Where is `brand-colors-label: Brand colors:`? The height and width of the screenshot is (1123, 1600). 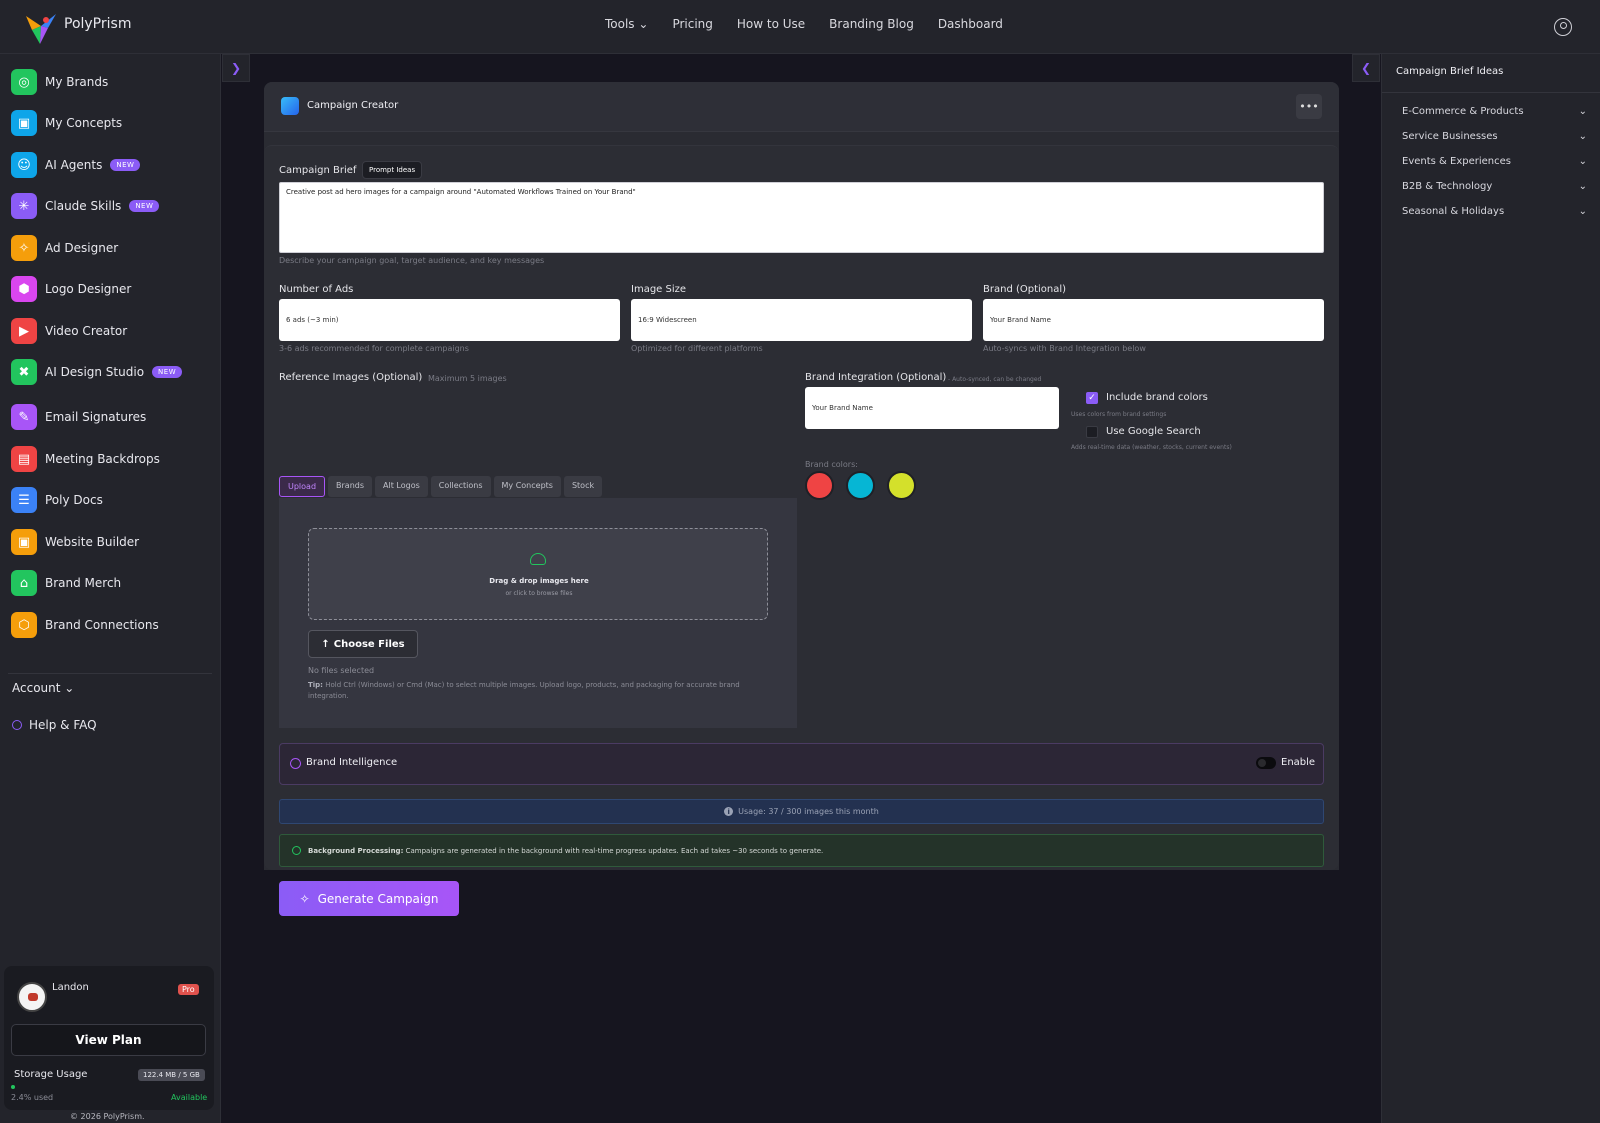 brand-colors-label: Brand colors: is located at coordinates (831, 464).